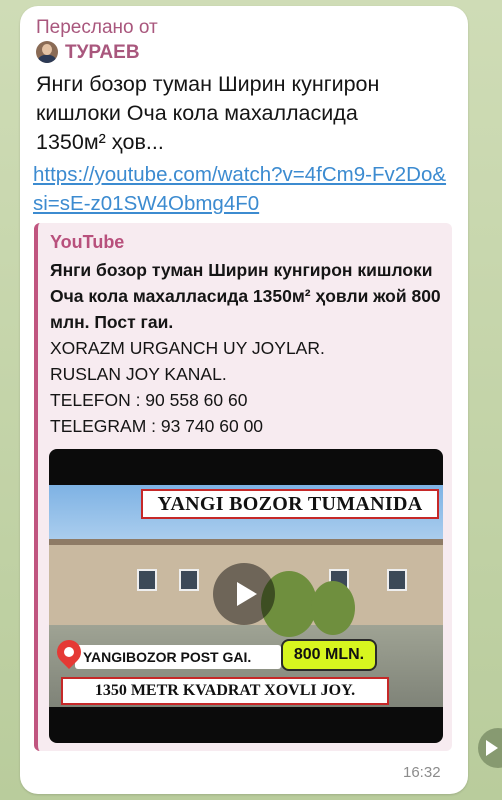  I want to click on share-icon, so click(490, 748).